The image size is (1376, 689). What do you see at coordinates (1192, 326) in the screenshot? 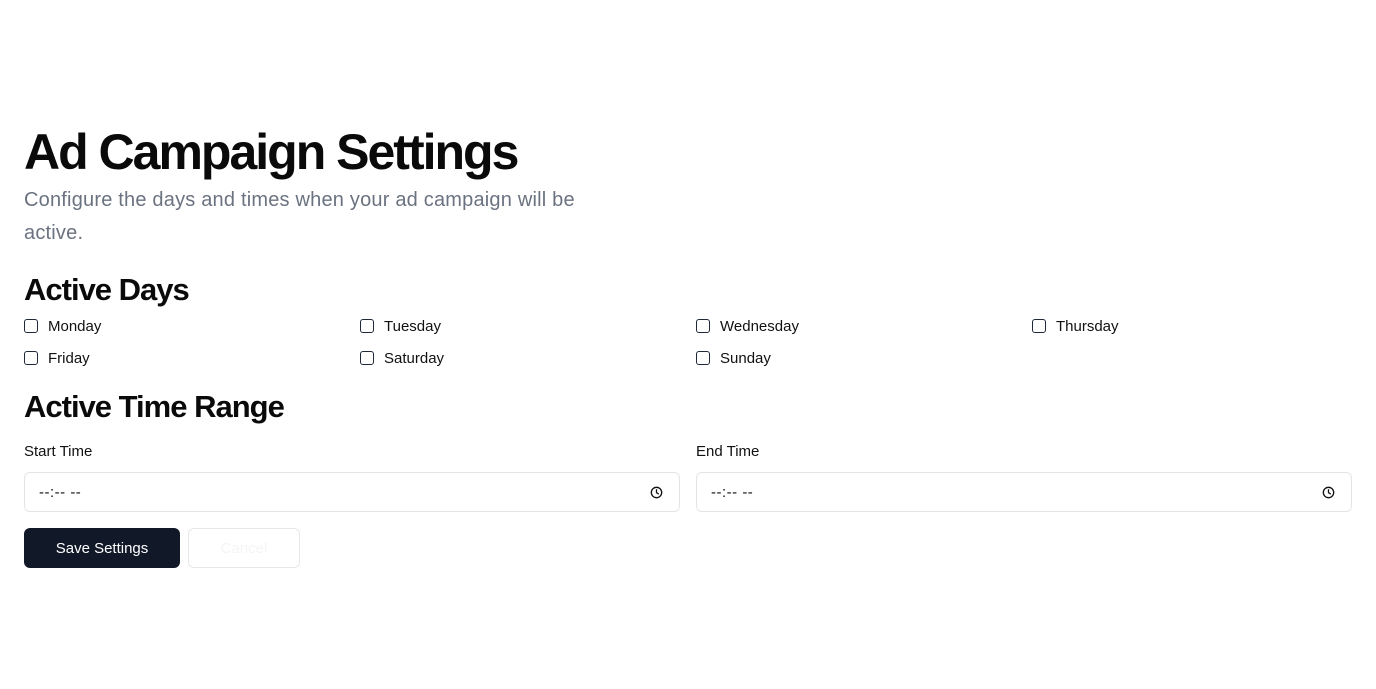
I see `day-option-thursday: Thursday` at bounding box center [1192, 326].